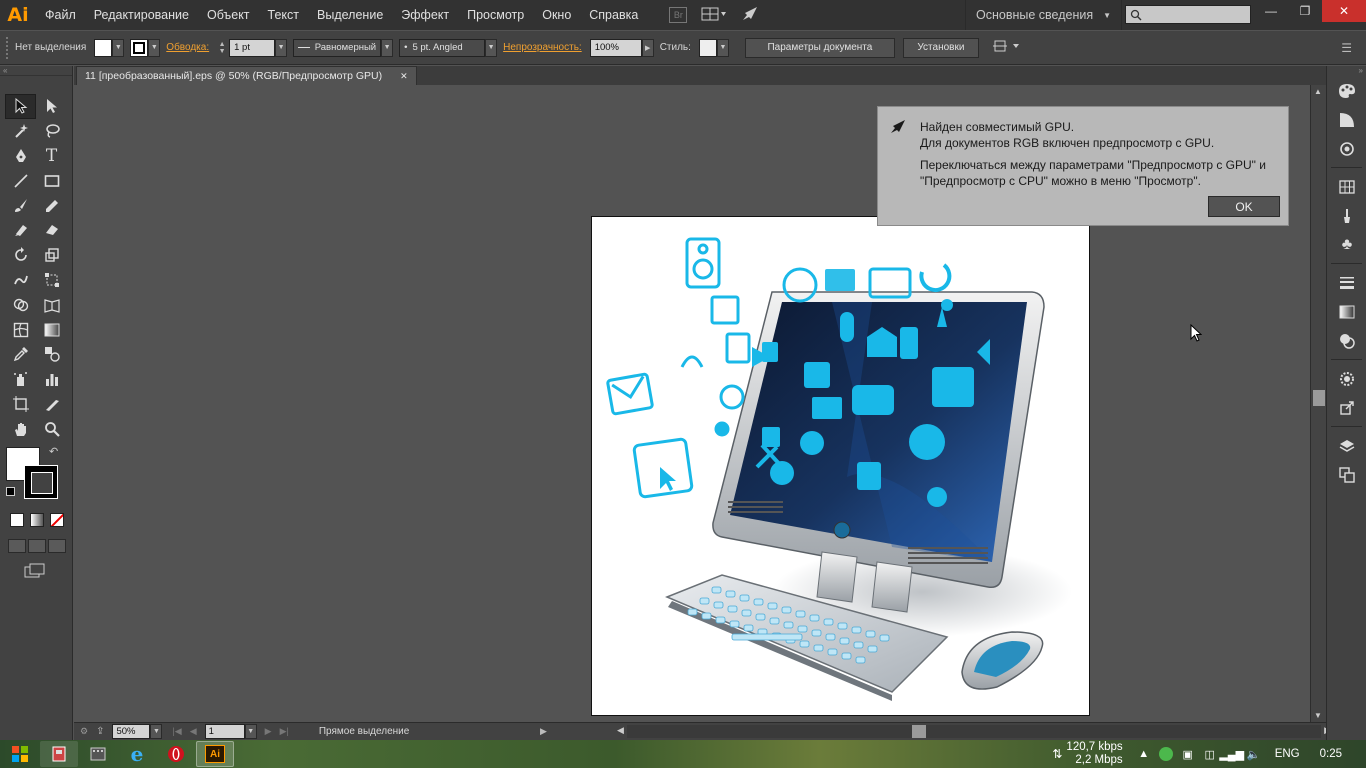 This screenshot has width=1366, height=768. Describe the element at coordinates (100, 731) in the screenshot. I see `export-icon: ⇪` at that location.